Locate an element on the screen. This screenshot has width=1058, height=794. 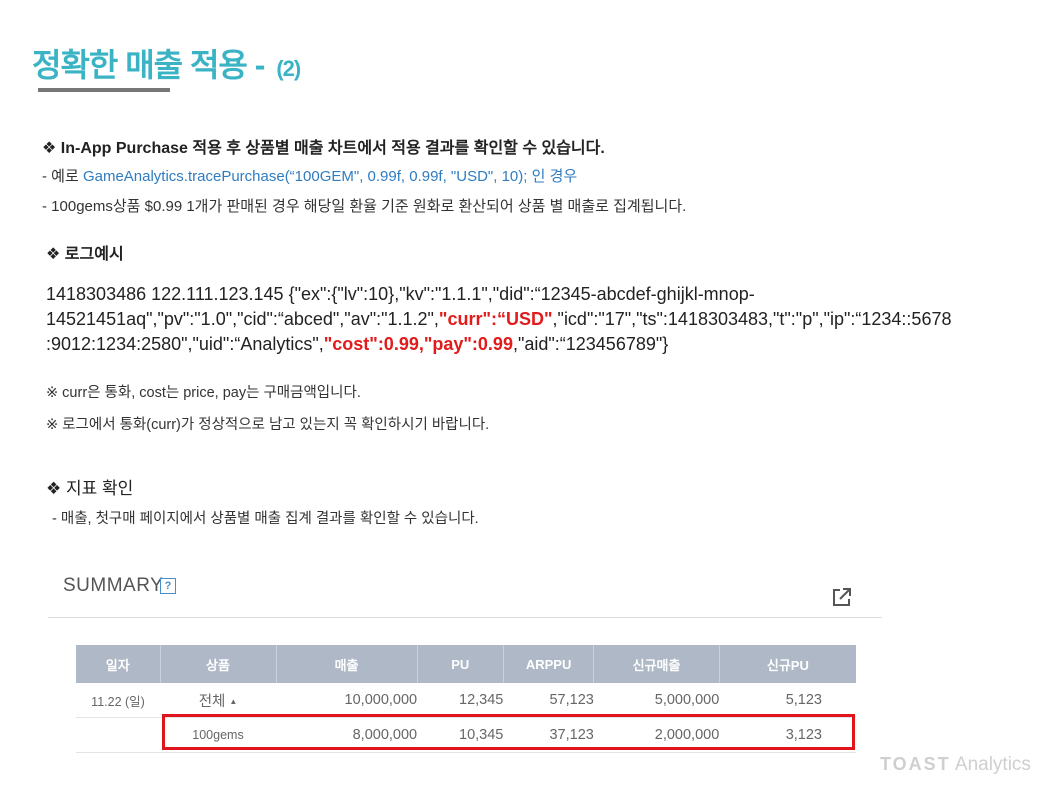
page-title: 정확한 매출 적용 - (2) is located at coordinates (166, 63).